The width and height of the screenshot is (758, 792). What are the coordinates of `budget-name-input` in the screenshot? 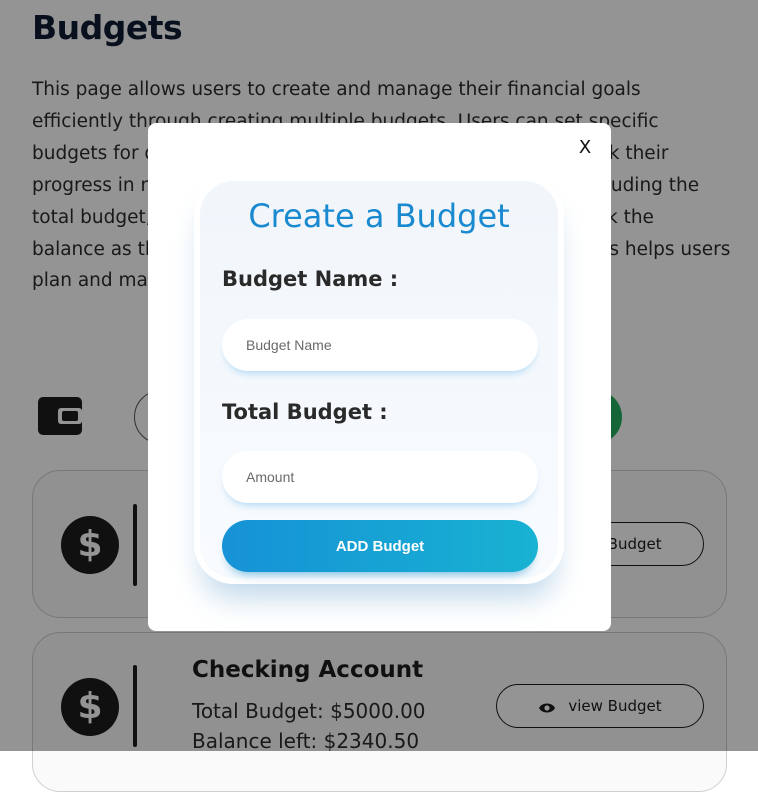 It's located at (380, 345).